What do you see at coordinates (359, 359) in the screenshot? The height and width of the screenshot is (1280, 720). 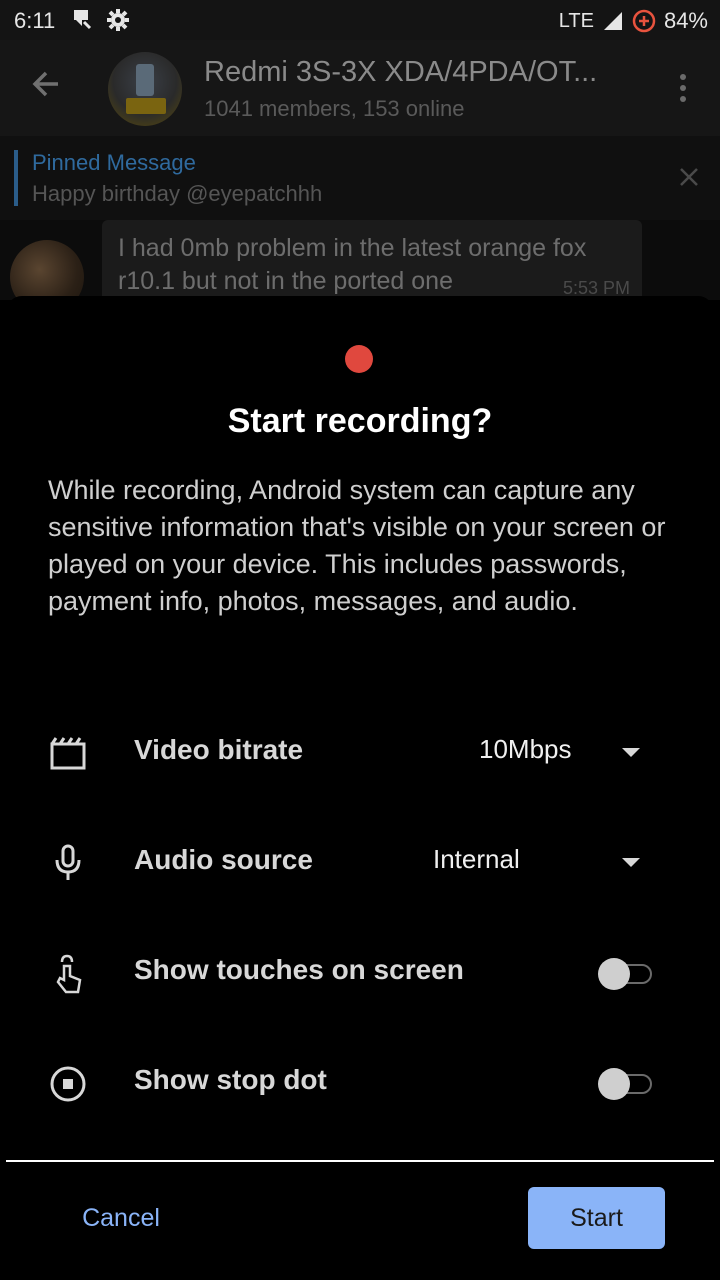 I see `record-dot-icon` at bounding box center [359, 359].